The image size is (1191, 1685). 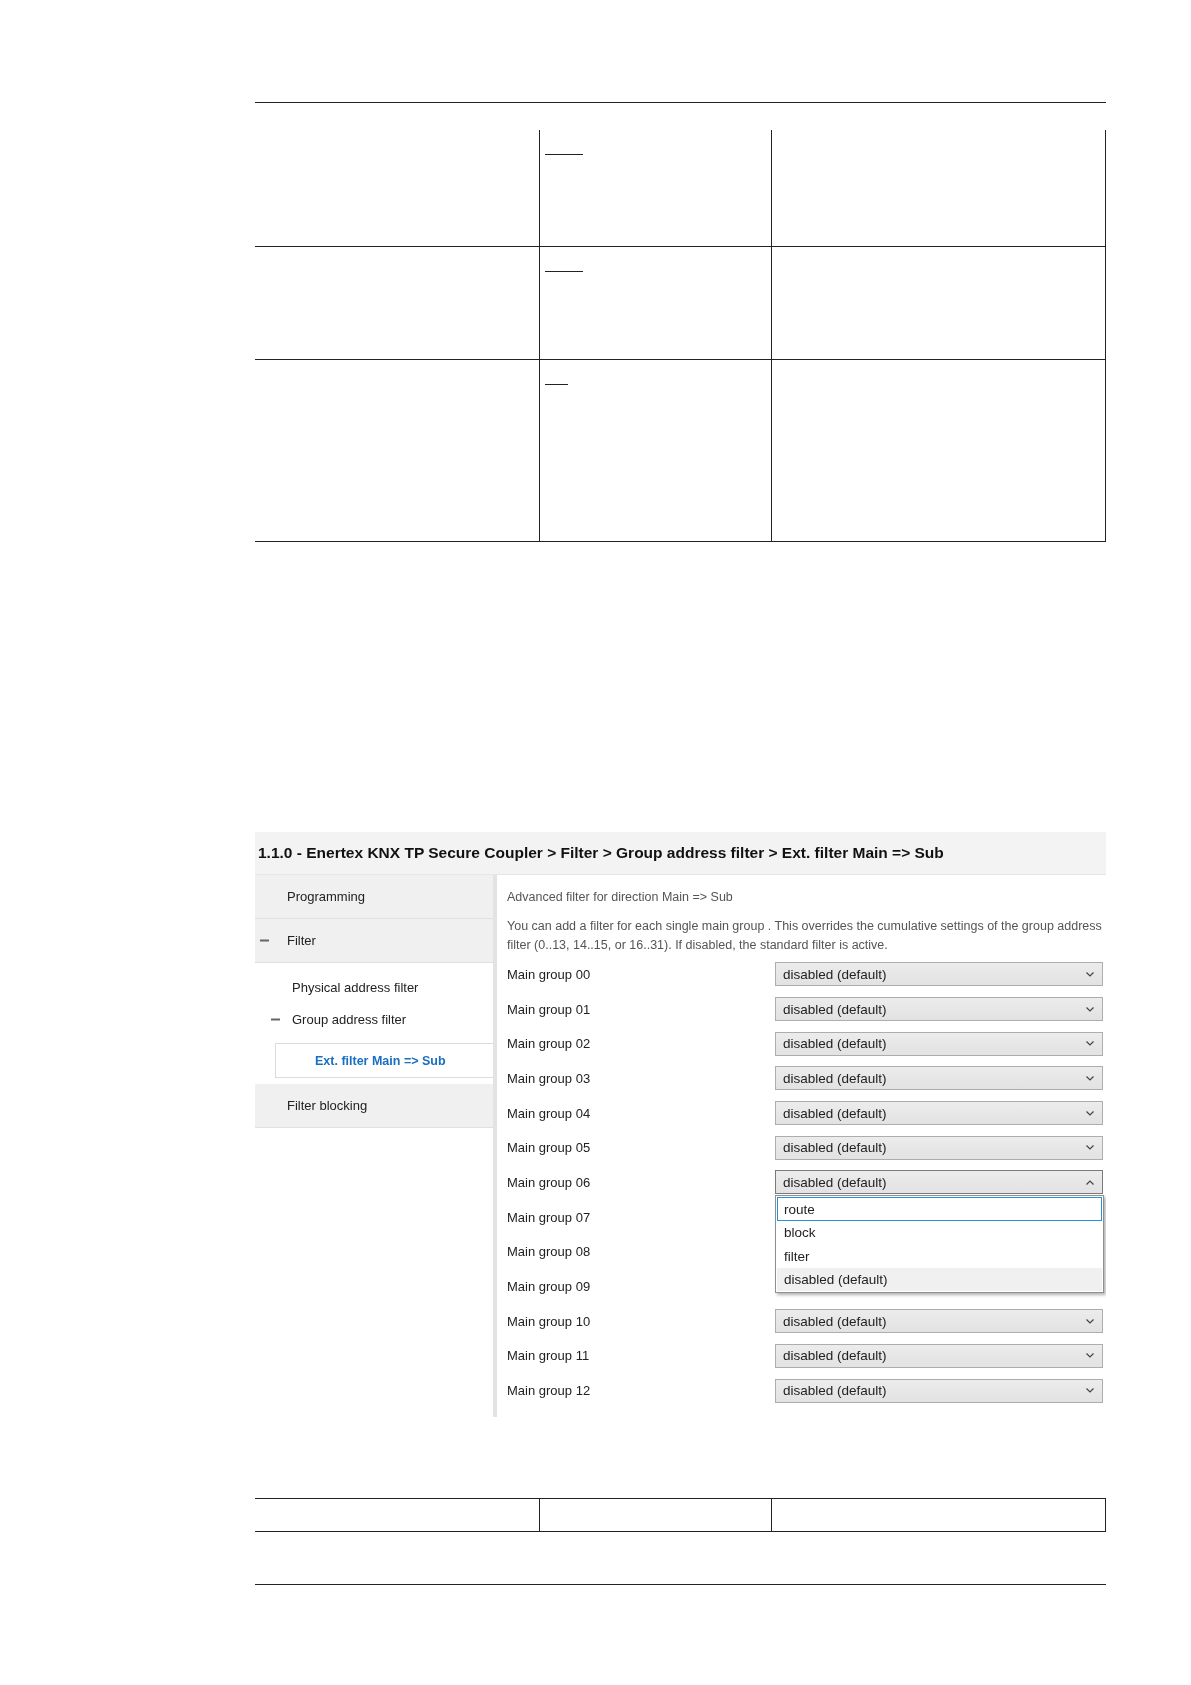 What do you see at coordinates (680, 853) in the screenshot?
I see `breadcrumb: 1.1.0 - Enertex KNX TP Secure Coupler > Filter > Group address filter > Ext. filter Main => Sub` at bounding box center [680, 853].